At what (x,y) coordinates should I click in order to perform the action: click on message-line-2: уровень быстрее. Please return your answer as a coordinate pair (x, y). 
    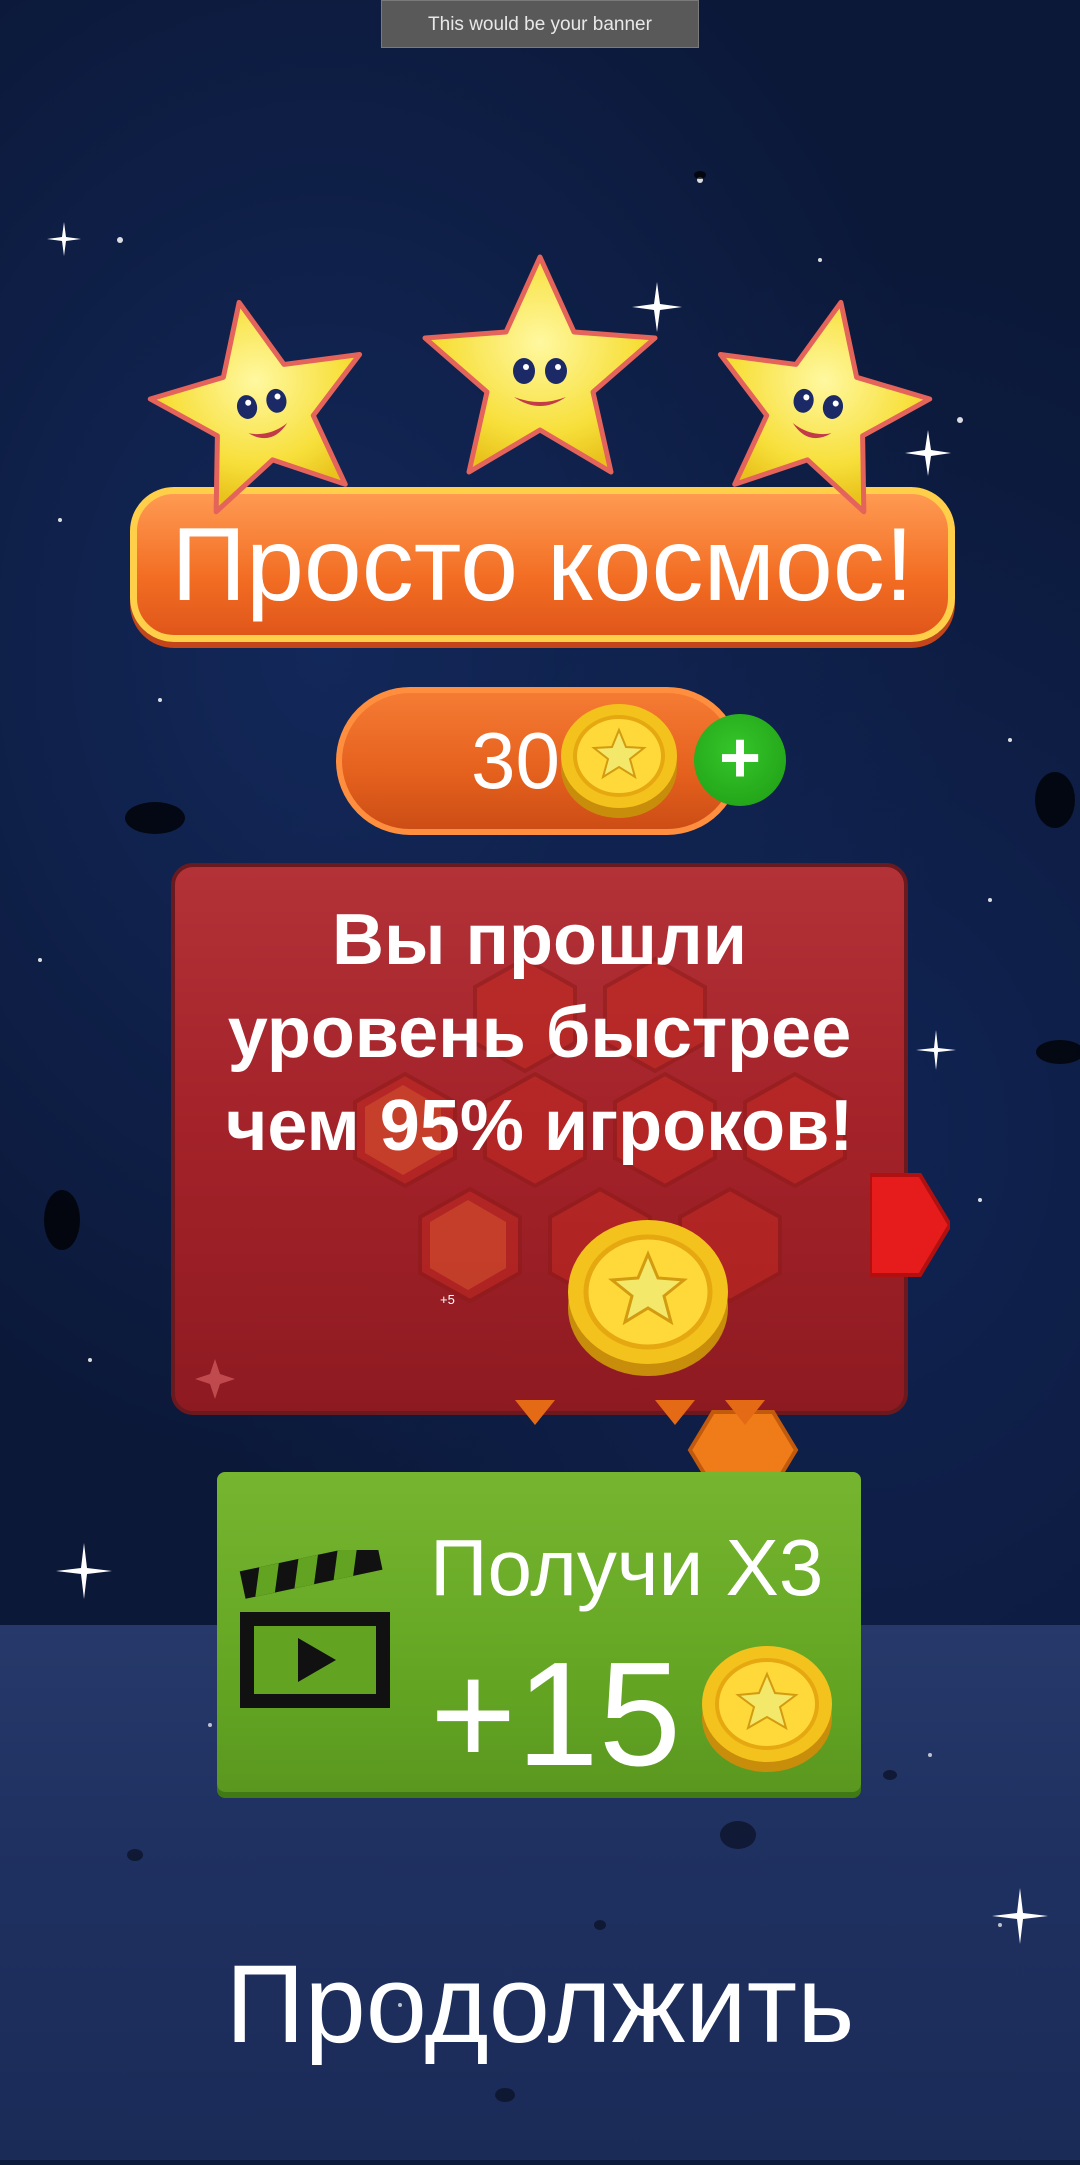
    Looking at the image, I should click on (539, 1033).